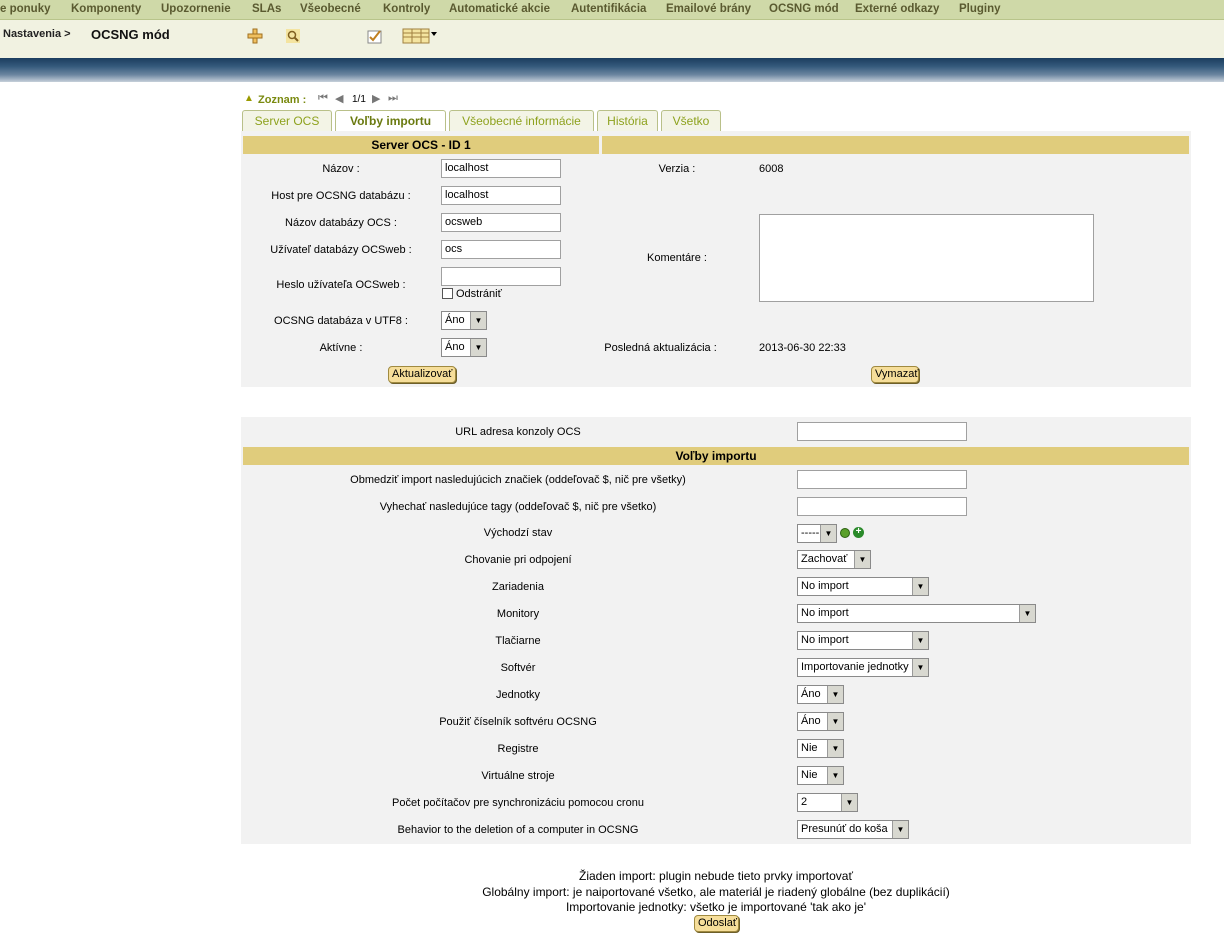 The width and height of the screenshot is (1224, 936). Describe the element at coordinates (518, 749) in the screenshot. I see `registry-label: Registre` at that location.